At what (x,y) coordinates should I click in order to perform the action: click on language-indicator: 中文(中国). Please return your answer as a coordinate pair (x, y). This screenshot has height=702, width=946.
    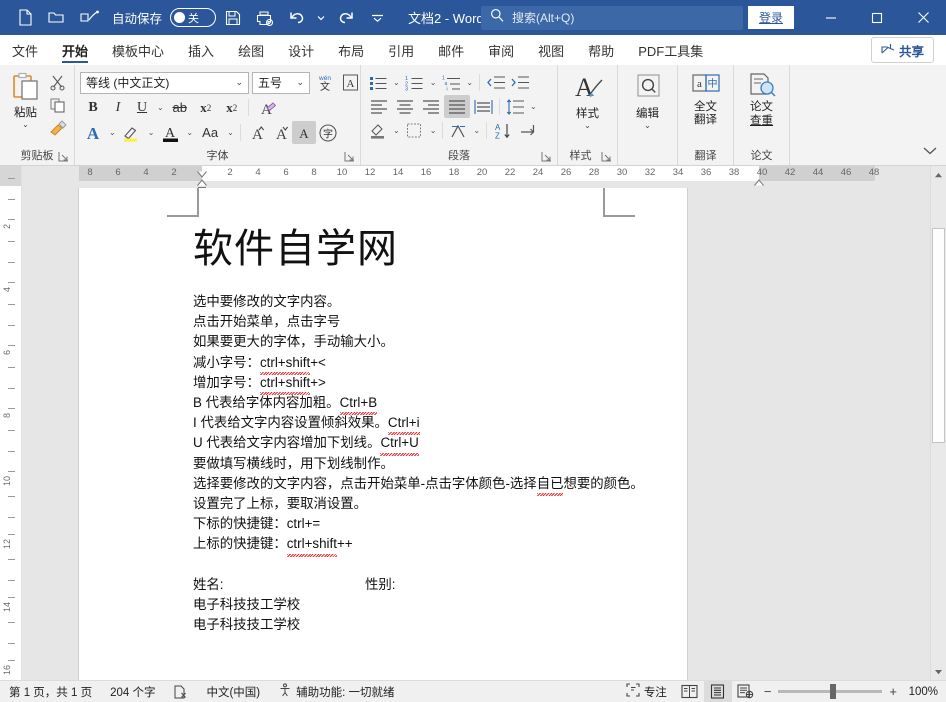
    Looking at the image, I should click on (233, 691).